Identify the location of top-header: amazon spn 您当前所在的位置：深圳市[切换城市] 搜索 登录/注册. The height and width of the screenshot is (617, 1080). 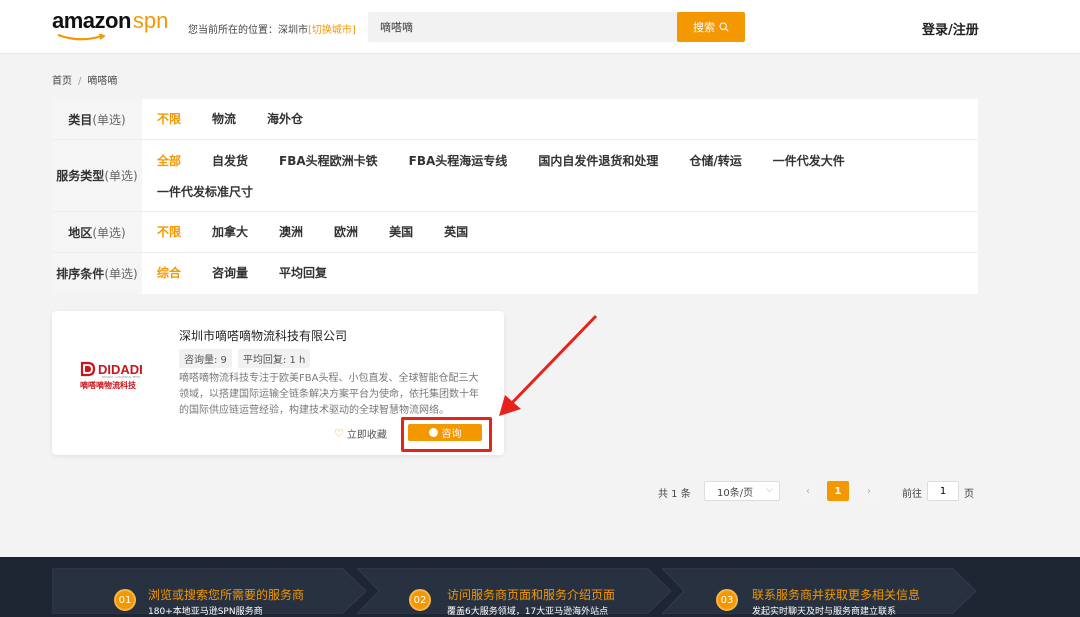
(540, 27).